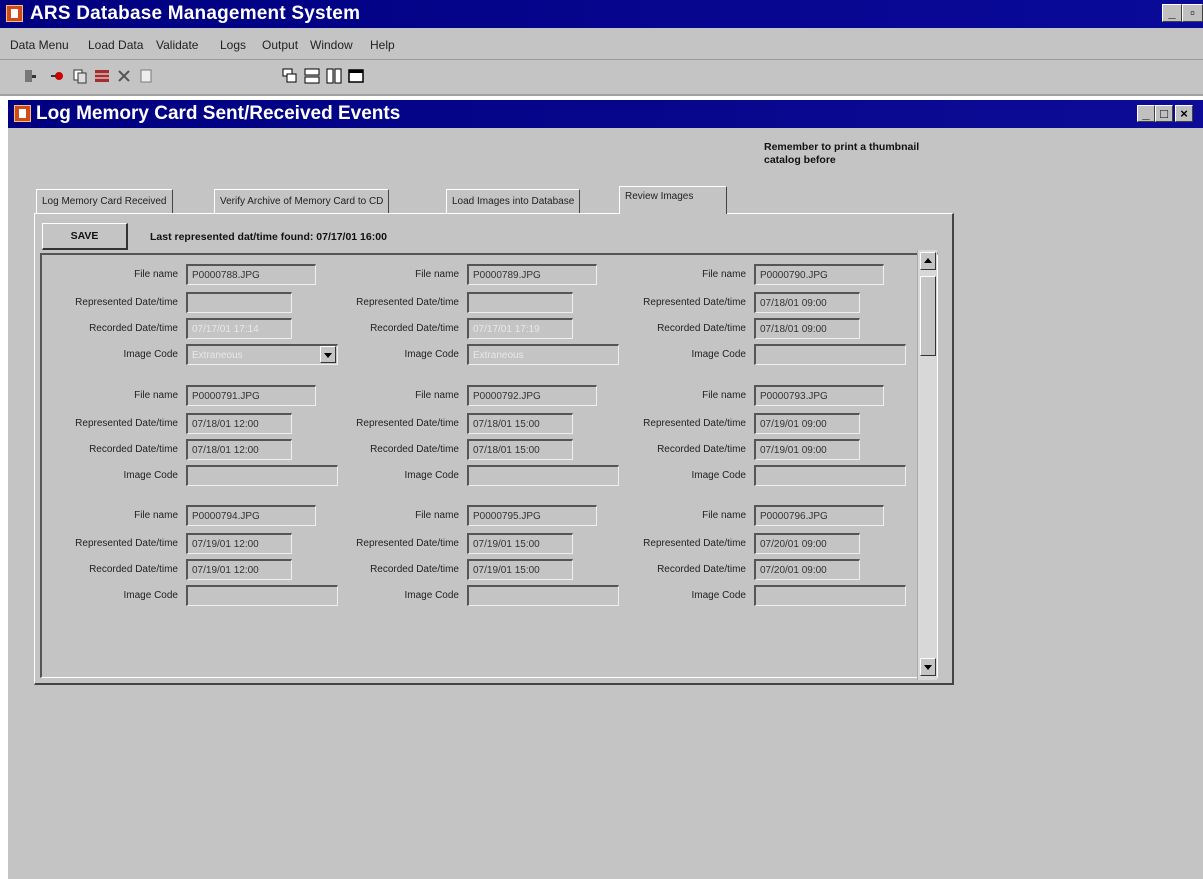 The height and width of the screenshot is (879, 1203). Describe the element at coordinates (928, 261) in the screenshot. I see `scroll-up-icon` at that location.